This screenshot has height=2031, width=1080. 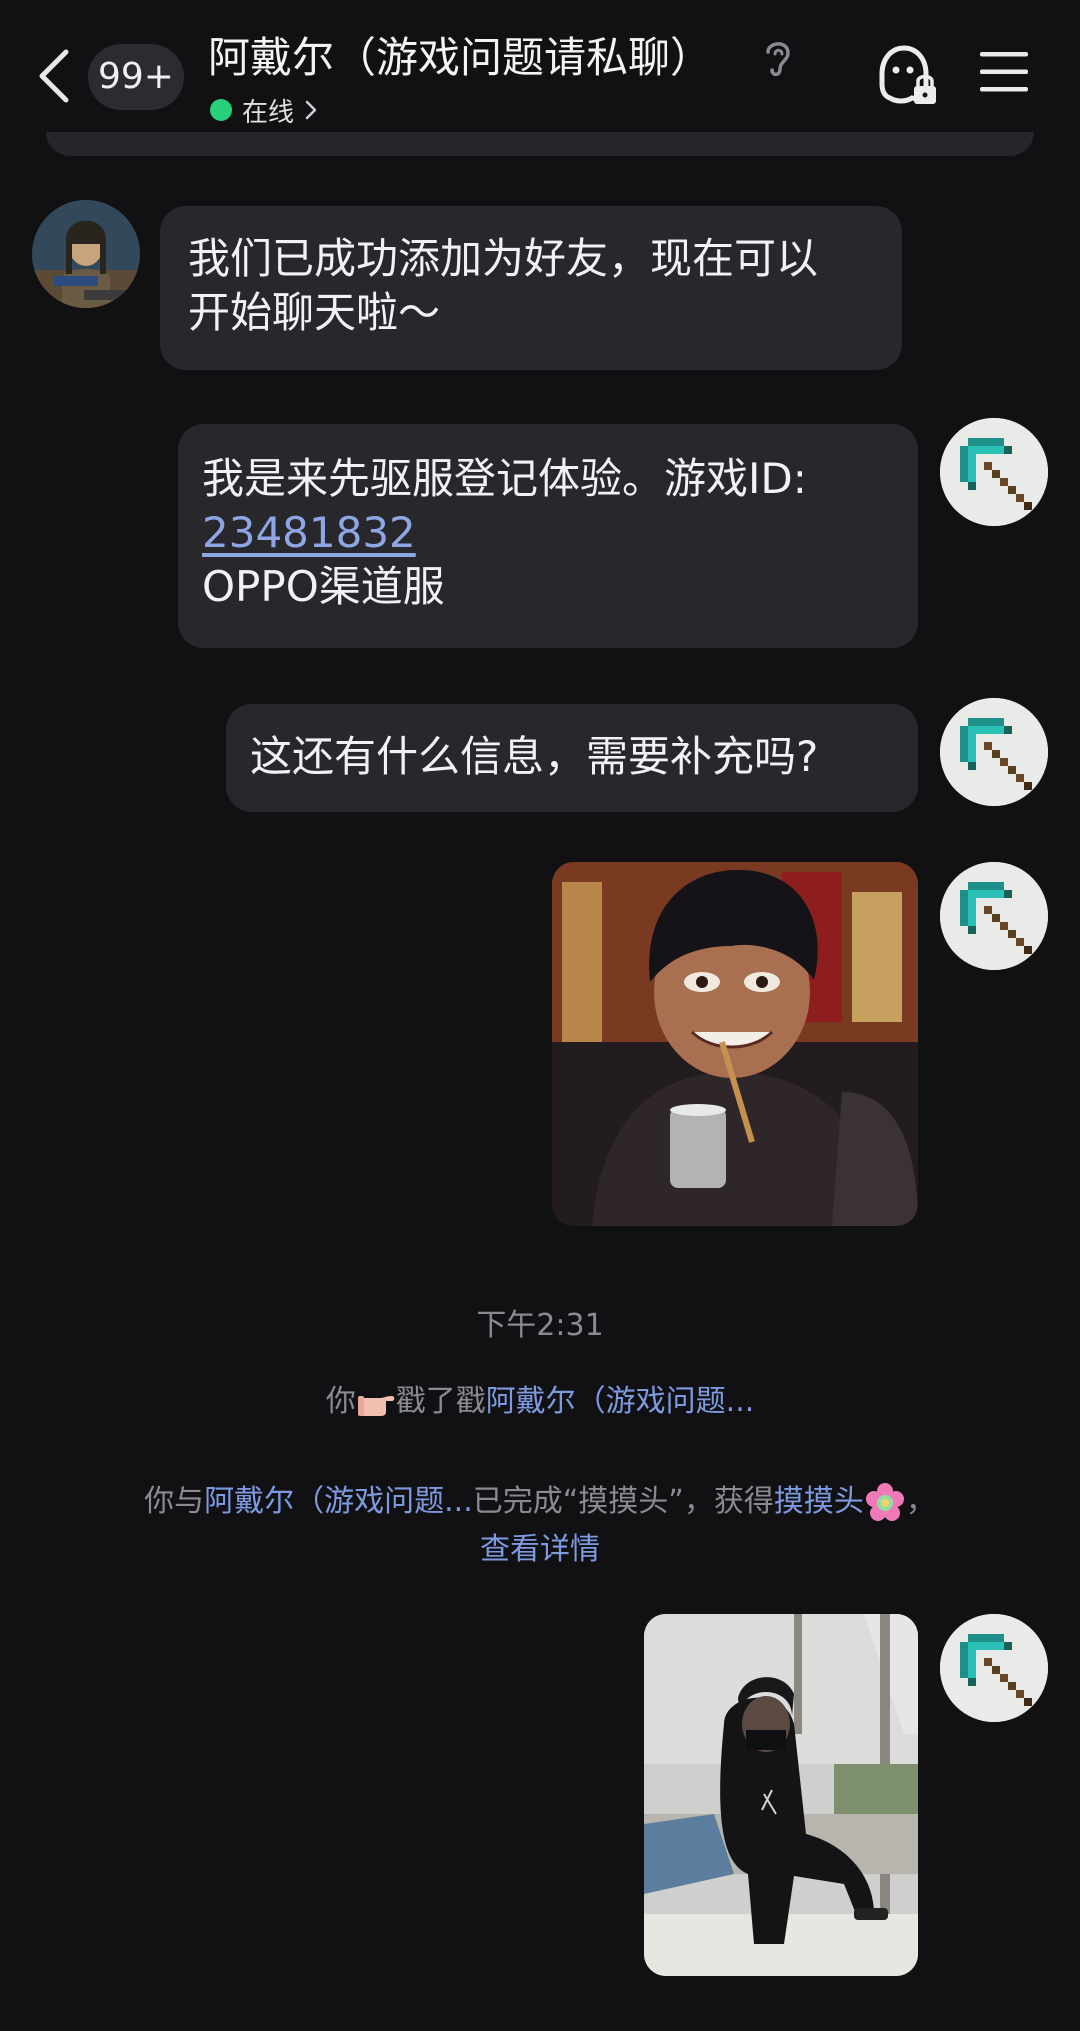 What do you see at coordinates (375, 1405) in the screenshot?
I see `pointing-hand-icon` at bounding box center [375, 1405].